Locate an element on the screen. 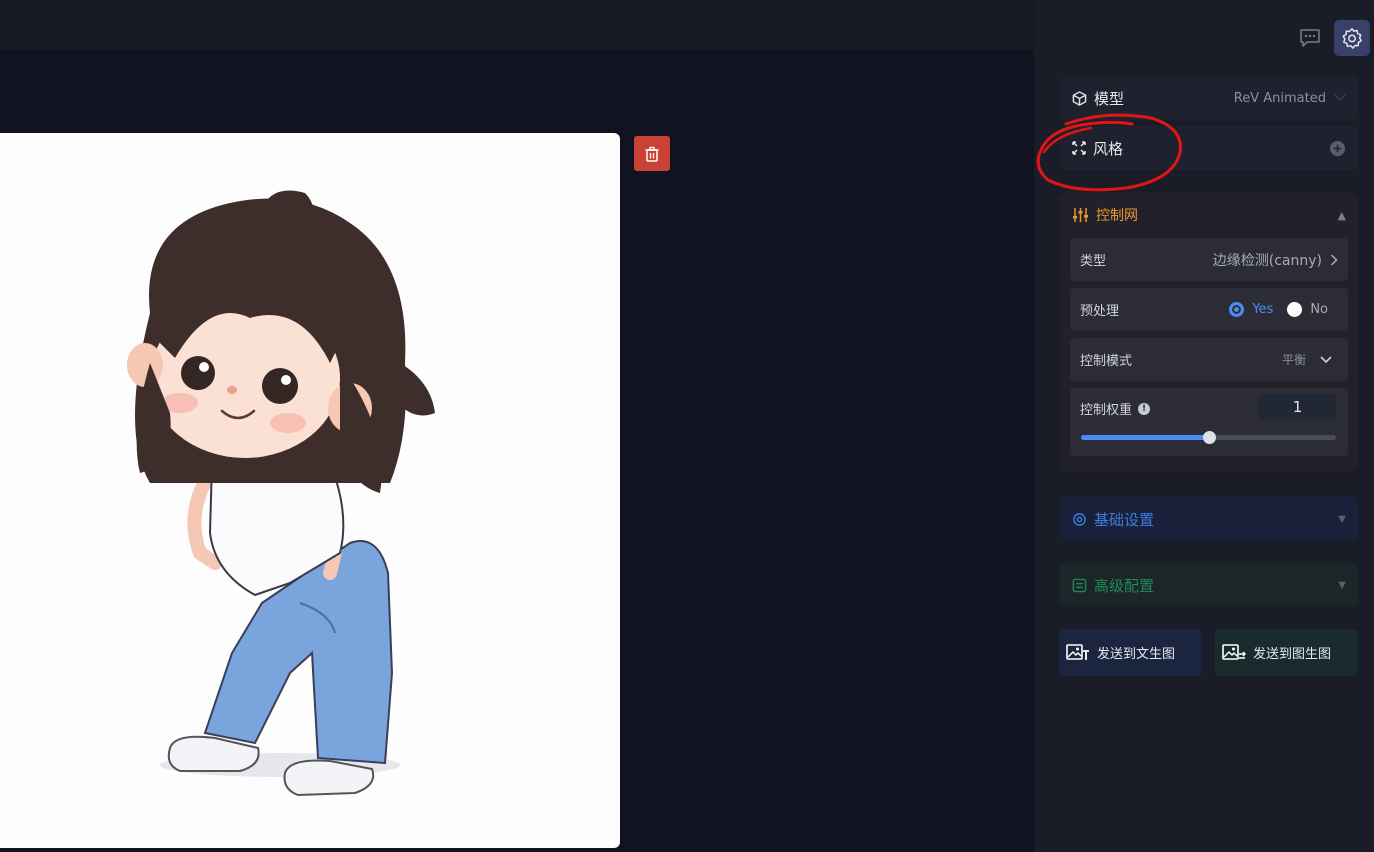  preprocess-row: 预处理 Yes No is located at coordinates (1209, 309).